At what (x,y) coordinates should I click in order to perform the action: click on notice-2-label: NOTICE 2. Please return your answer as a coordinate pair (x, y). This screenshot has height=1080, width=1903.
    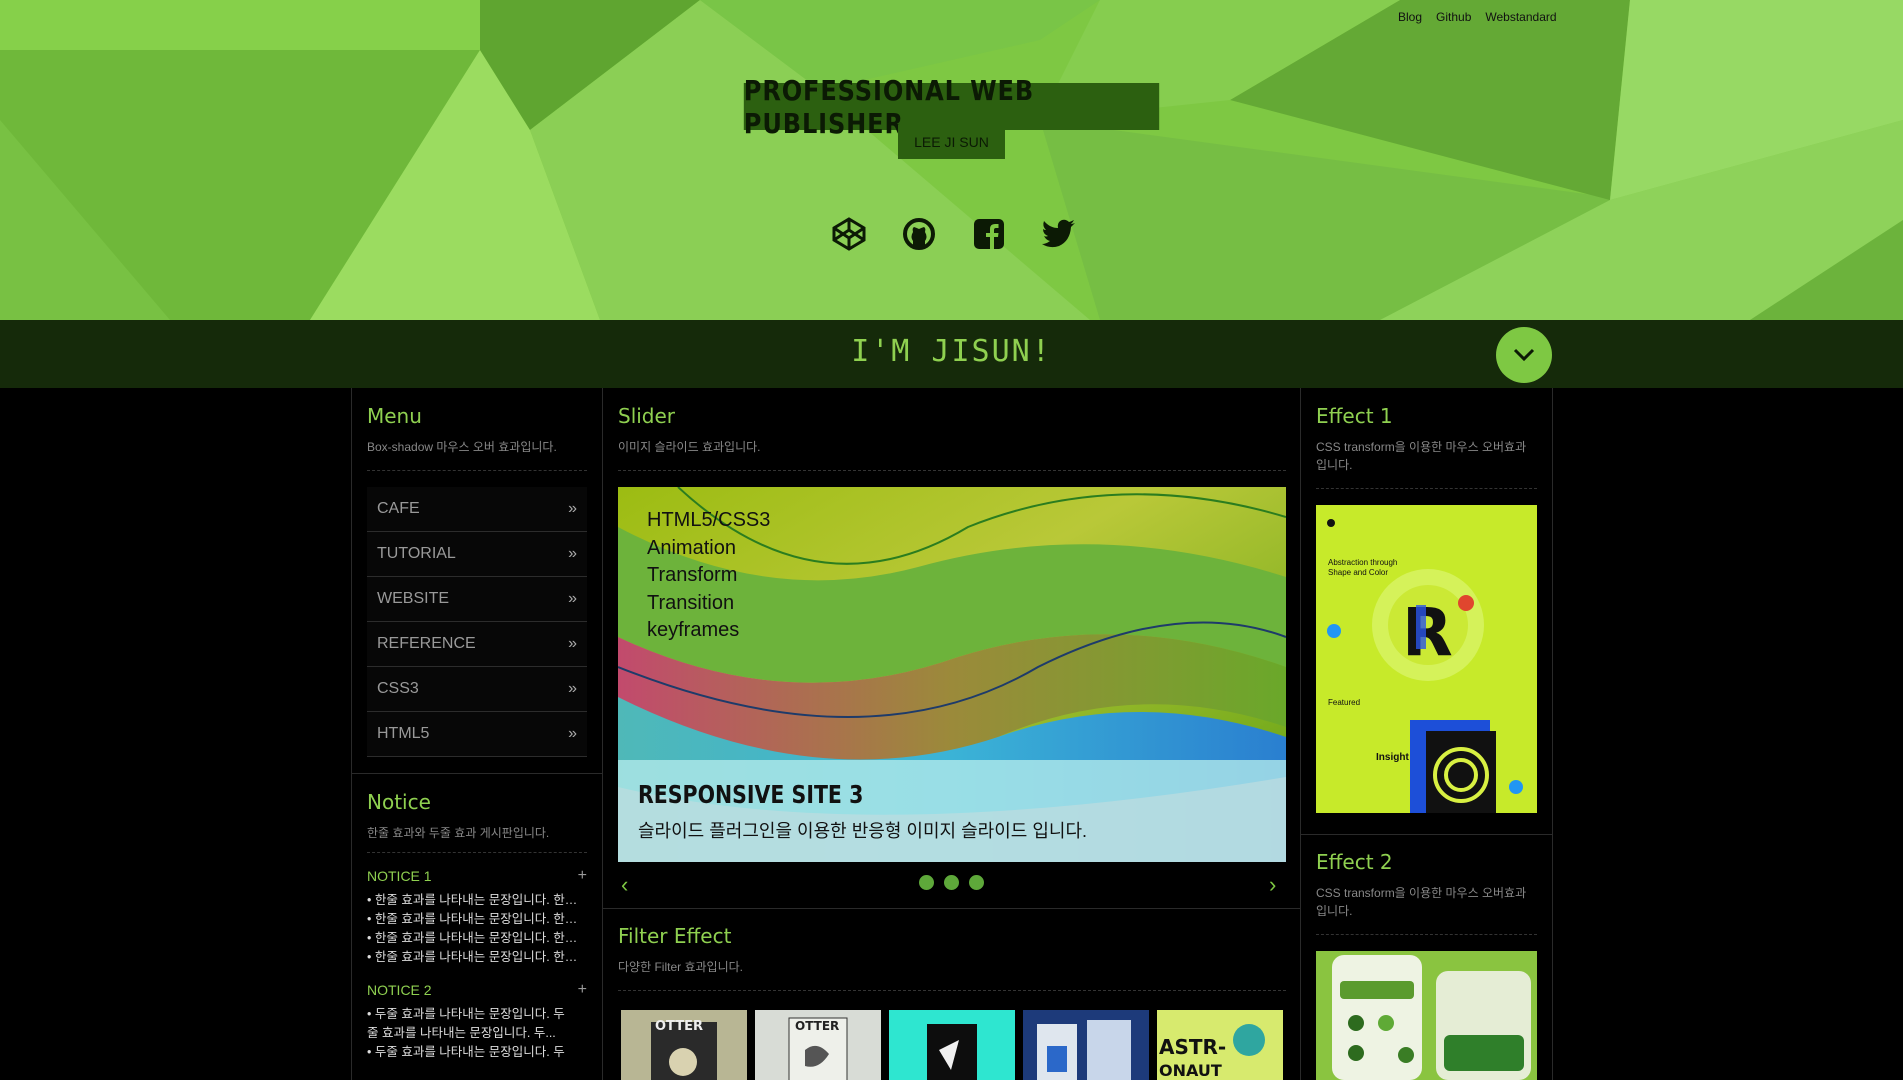
    Looking at the image, I should click on (399, 990).